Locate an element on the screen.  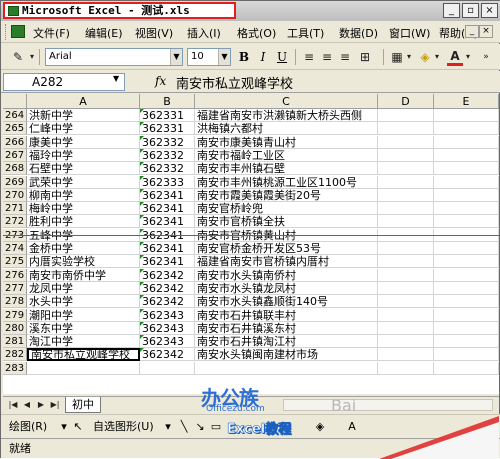
cell-a: 南安市南侨中学 is located at coordinates (83, 275).